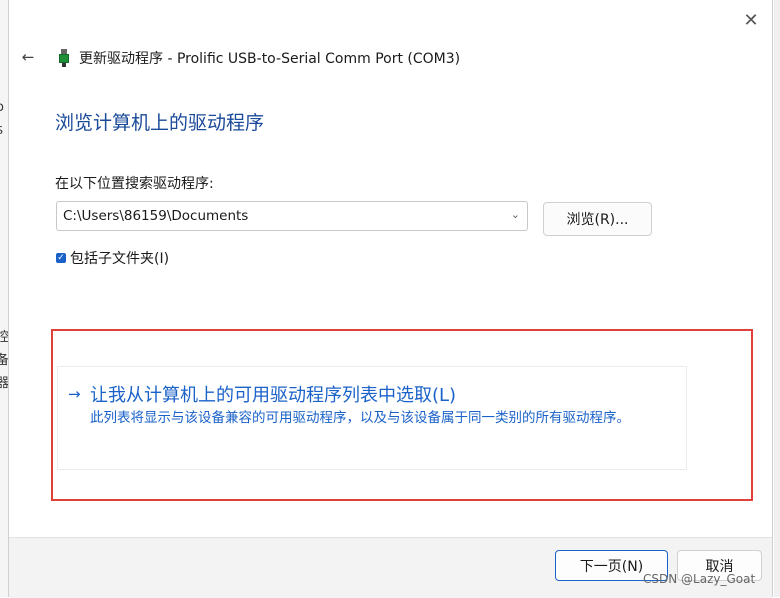  What do you see at coordinates (64, 58) in the screenshot?
I see `usb-device-icon` at bounding box center [64, 58].